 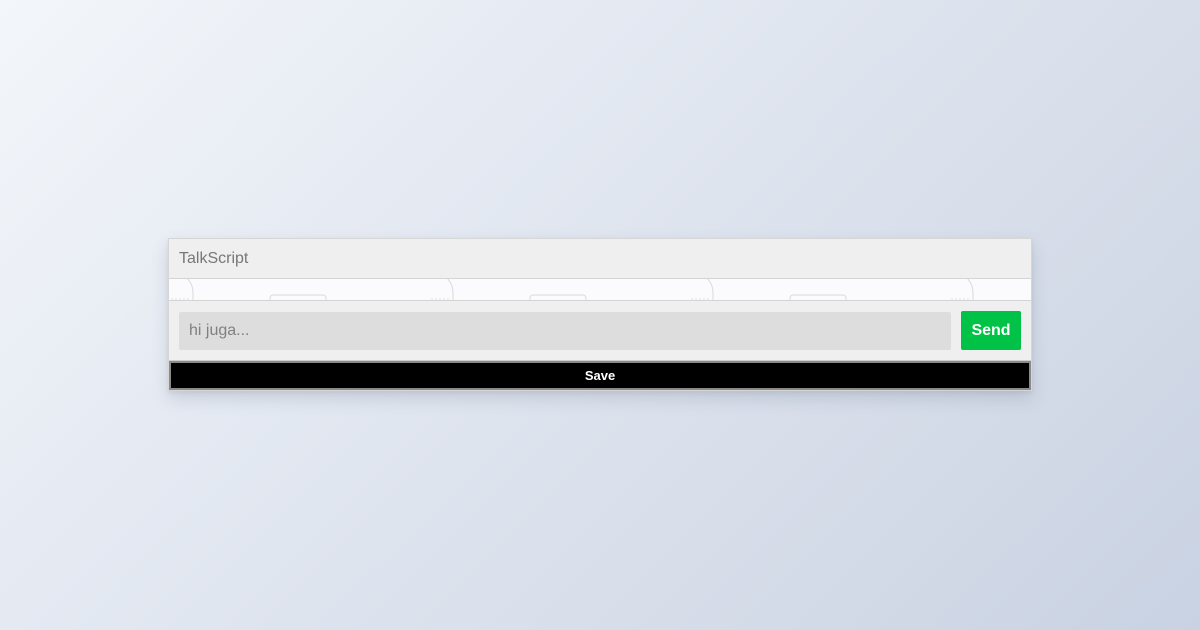 I want to click on message-area, so click(x=600, y=290).